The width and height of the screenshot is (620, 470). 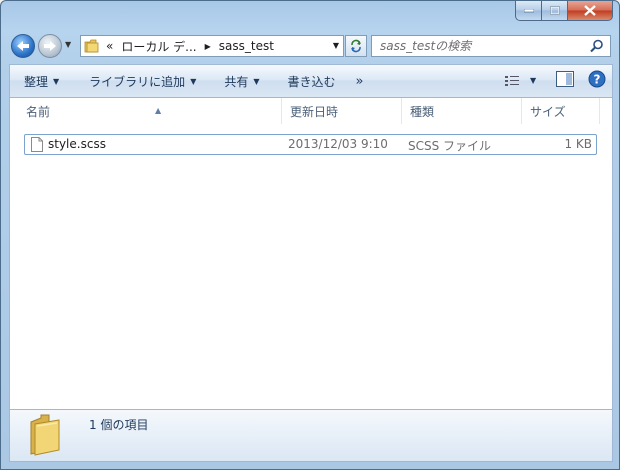 I want to click on share-menu: 共有 ▼, so click(x=241, y=81).